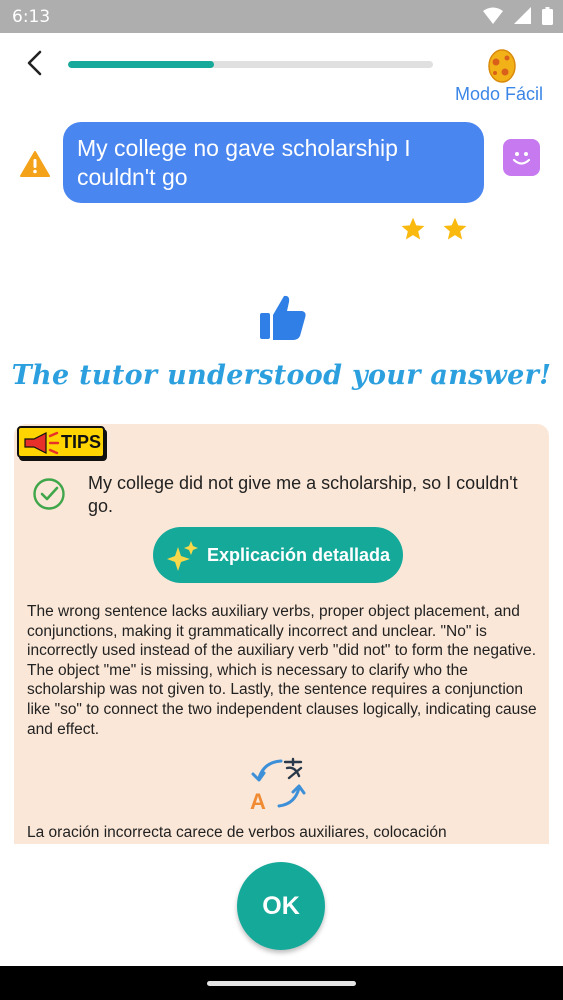 The height and width of the screenshot is (1000, 563). I want to click on smiley-avatar-icon, so click(521, 157).